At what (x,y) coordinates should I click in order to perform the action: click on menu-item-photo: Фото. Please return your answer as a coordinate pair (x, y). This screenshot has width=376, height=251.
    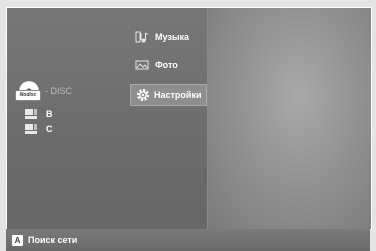
    Looking at the image, I should click on (170, 65).